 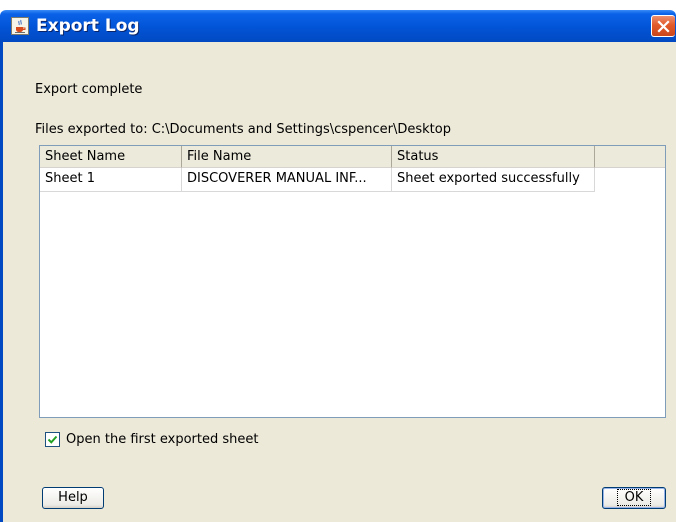 What do you see at coordinates (162, 439) in the screenshot?
I see `open-first-sheet-label: Open the first exported sheet` at bounding box center [162, 439].